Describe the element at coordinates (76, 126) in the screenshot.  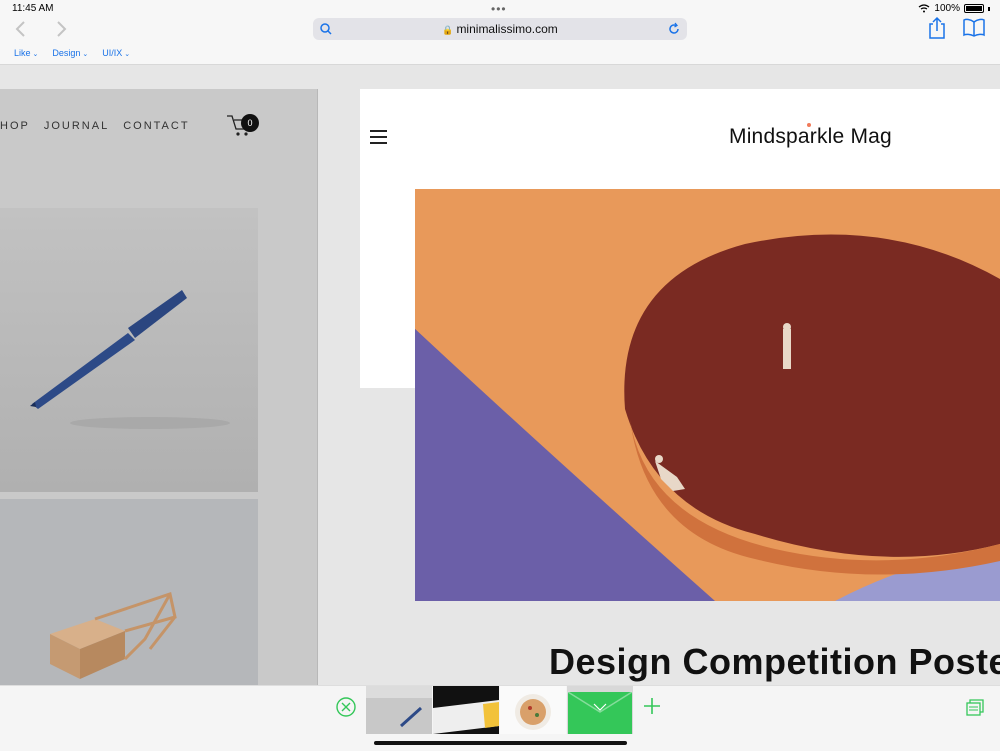
I see `nav-item-journal: JOURNAL` at that location.